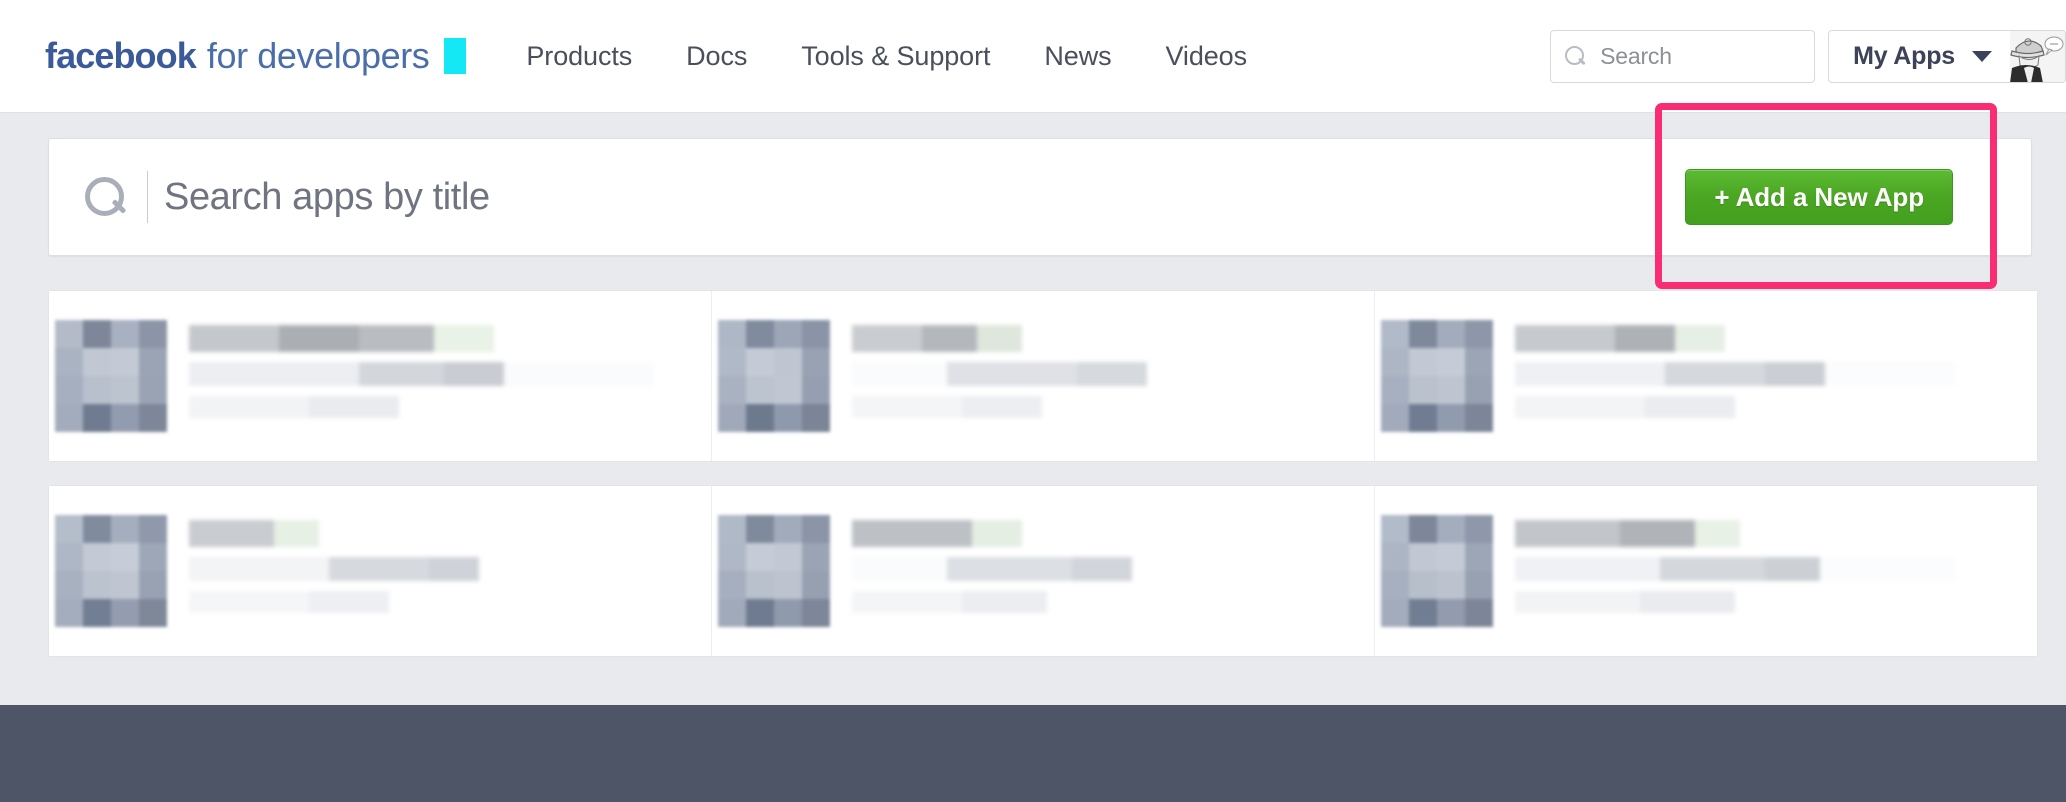 This screenshot has width=2066, height=802. Describe the element at coordinates (455, 56) in the screenshot. I see `brand-cyan-block-icon` at that location.